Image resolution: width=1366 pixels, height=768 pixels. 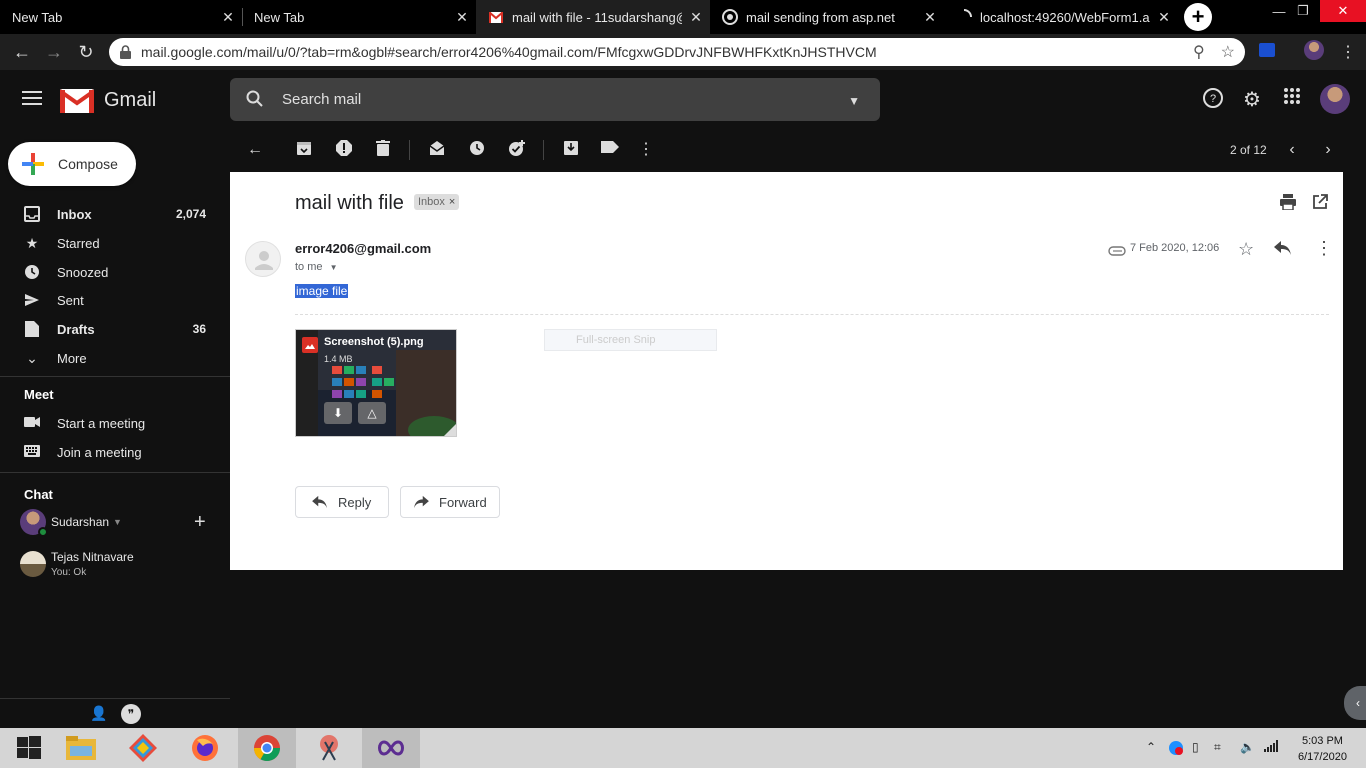 I want to click on side-panel-toggle-icon: ‹, so click(x=1355, y=703).